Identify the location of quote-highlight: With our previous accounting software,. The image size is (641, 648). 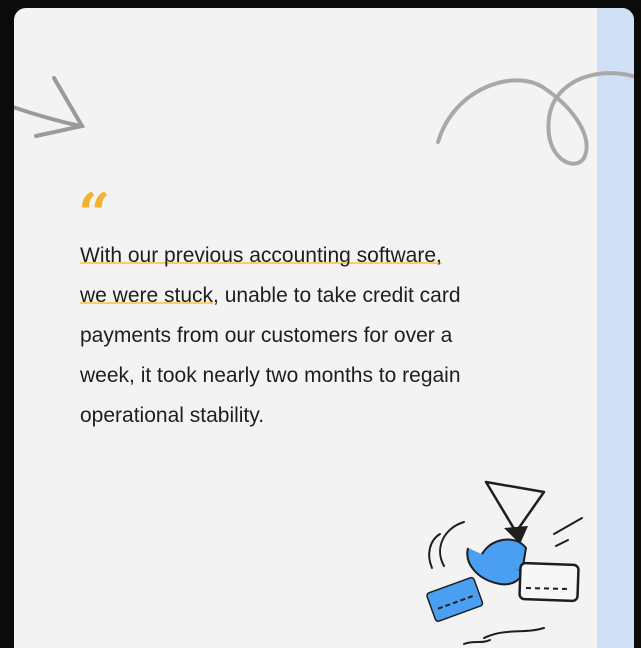
(261, 255).